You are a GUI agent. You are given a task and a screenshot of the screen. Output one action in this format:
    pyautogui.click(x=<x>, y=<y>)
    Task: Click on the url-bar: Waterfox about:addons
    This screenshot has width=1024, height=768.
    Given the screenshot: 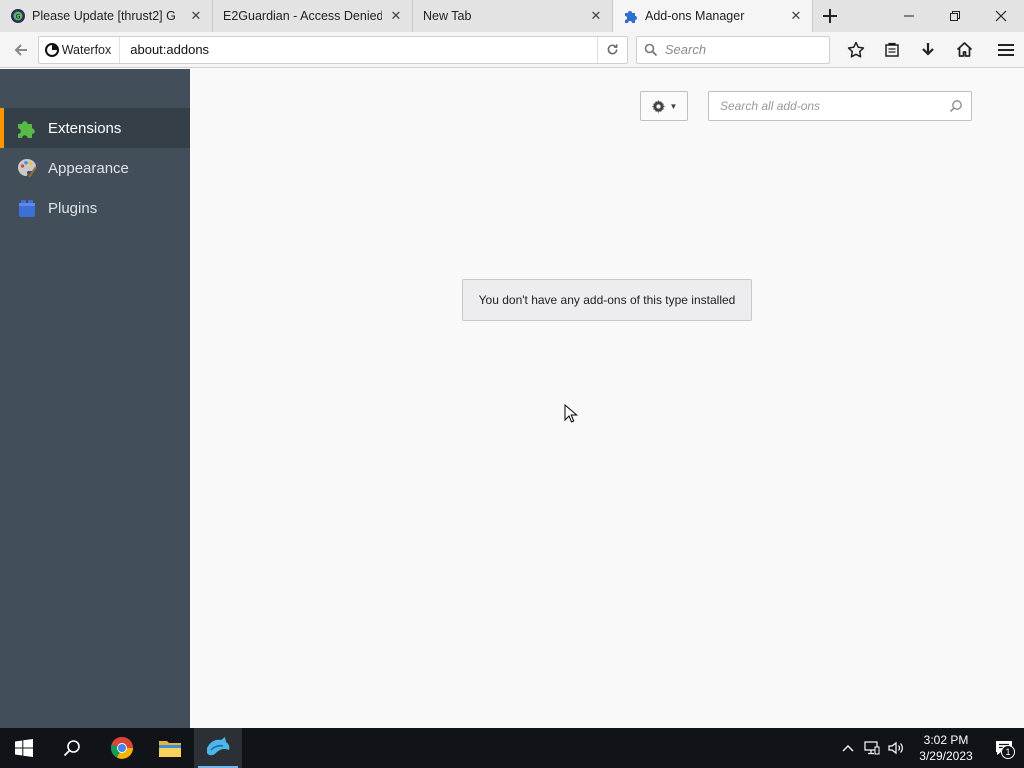 What is the action you would take?
    pyautogui.click(x=332, y=49)
    